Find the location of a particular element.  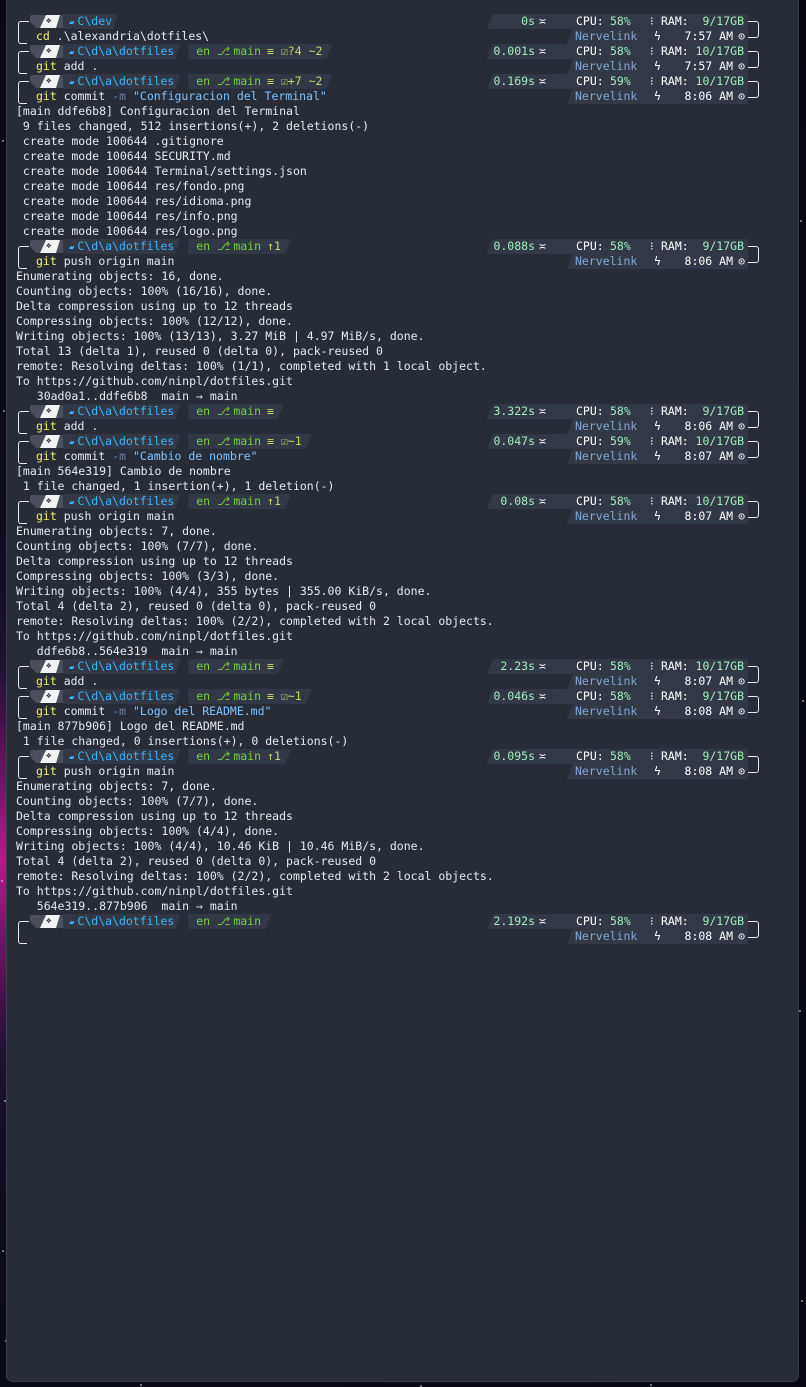

command-line: Nervelink ϟ 7:57 AM ⊙ git add . is located at coordinates (402, 66).